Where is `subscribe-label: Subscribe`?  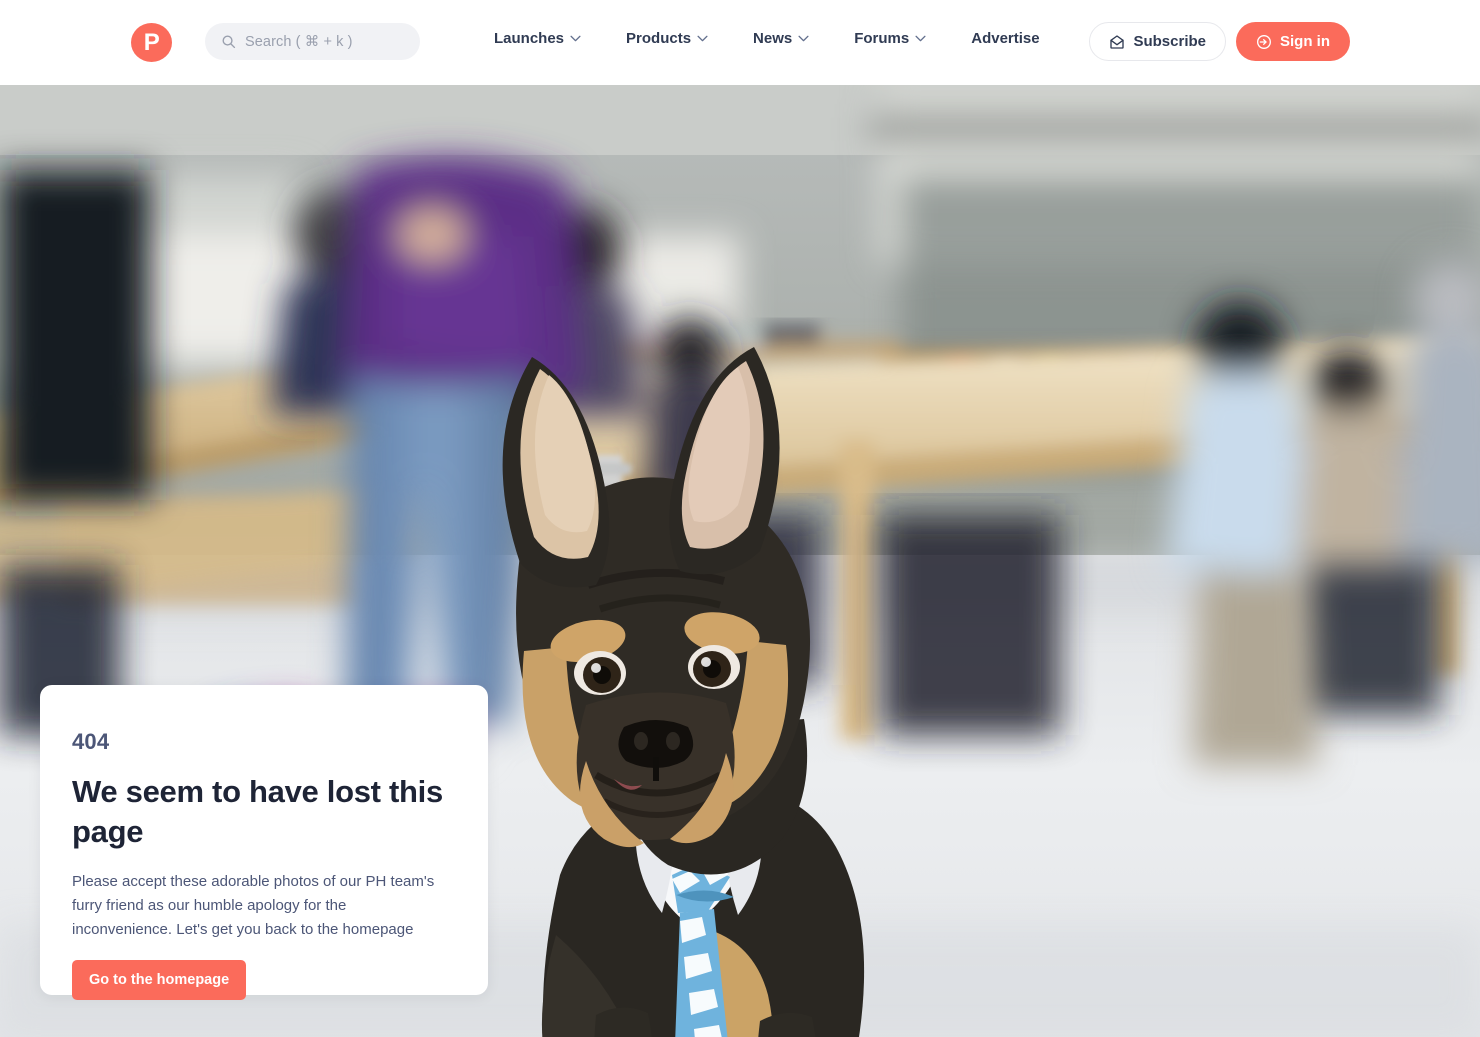
subscribe-label: Subscribe is located at coordinates (1169, 41).